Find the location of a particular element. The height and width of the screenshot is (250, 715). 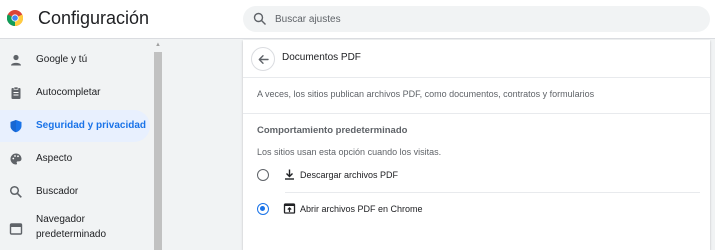

chrome-logo is located at coordinates (15, 18).